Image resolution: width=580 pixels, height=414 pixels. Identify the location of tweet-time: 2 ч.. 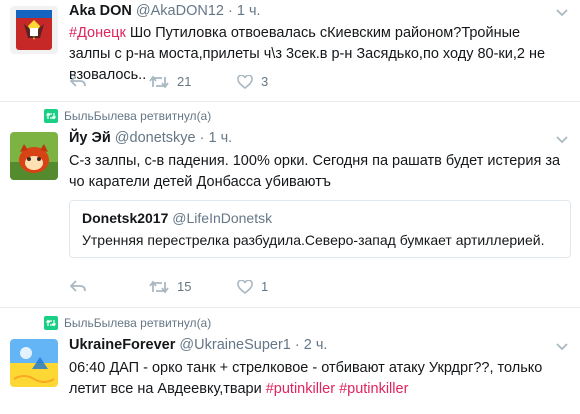
(316, 345).